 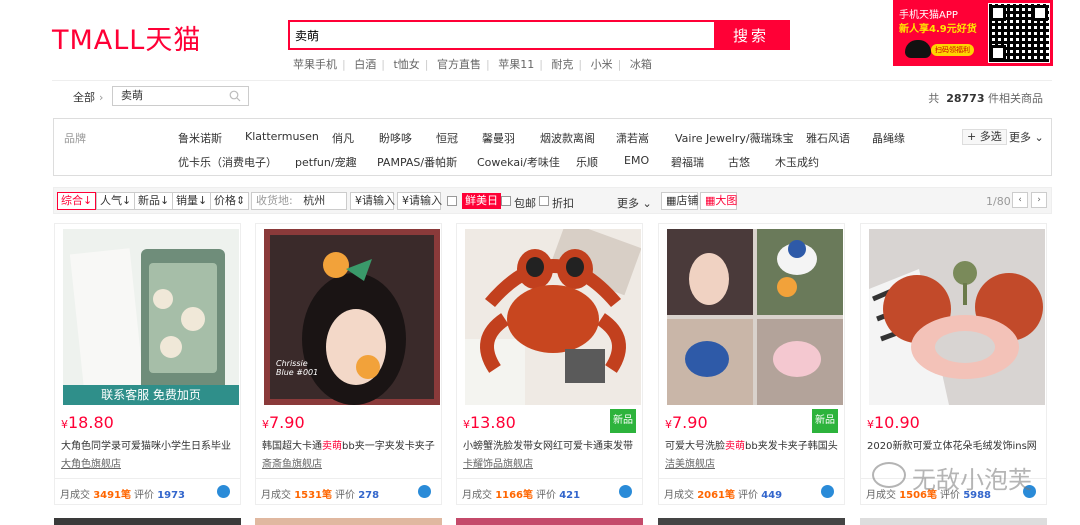 What do you see at coordinates (101, 97) in the screenshot?
I see `chevron-right-icon: ›` at bounding box center [101, 97].